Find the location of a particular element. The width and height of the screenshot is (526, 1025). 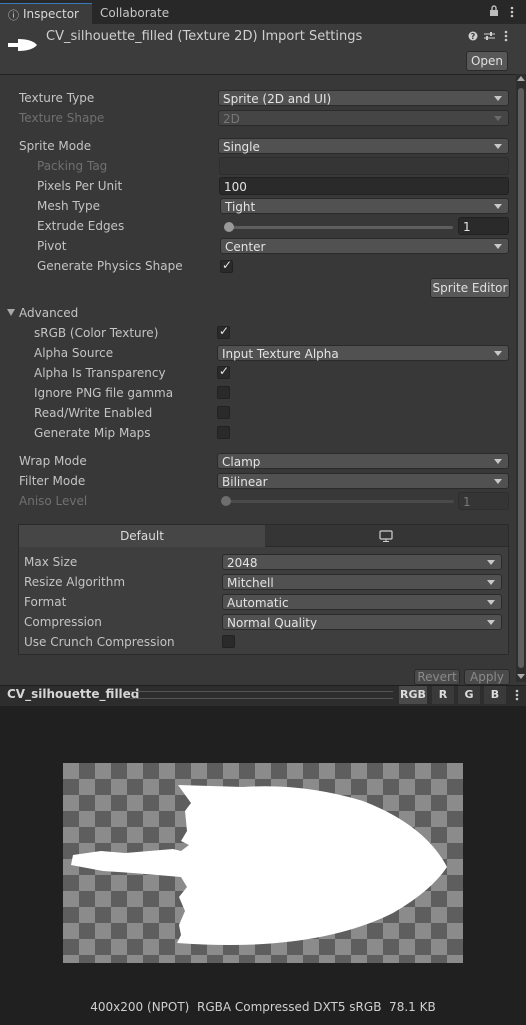

tab-standalone-platform is located at coordinates (386, 536).